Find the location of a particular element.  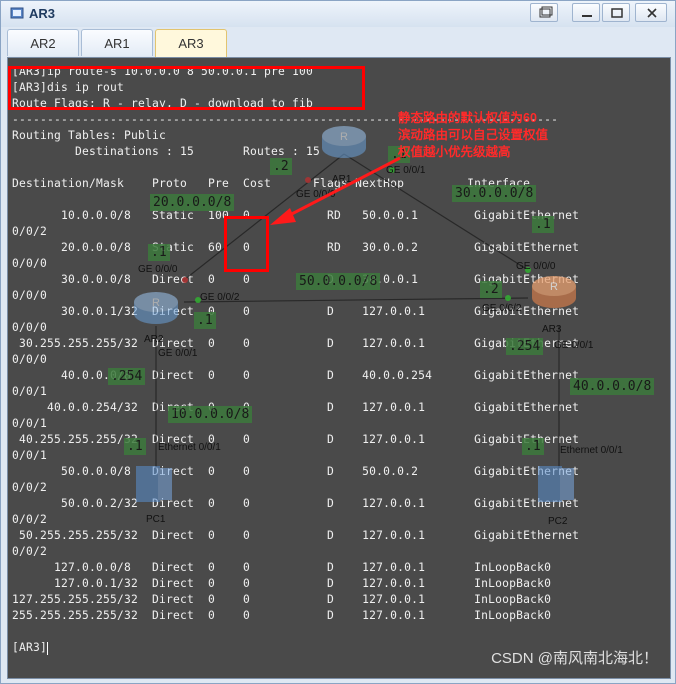

restore-icon is located at coordinates (546, 12).